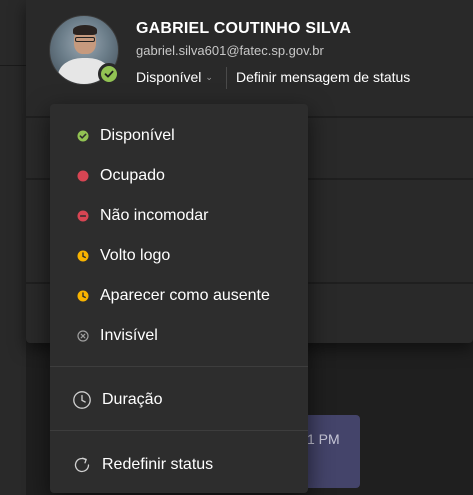 This screenshot has width=473, height=495. I want to click on status-option-label: Volto logo, so click(135, 255).